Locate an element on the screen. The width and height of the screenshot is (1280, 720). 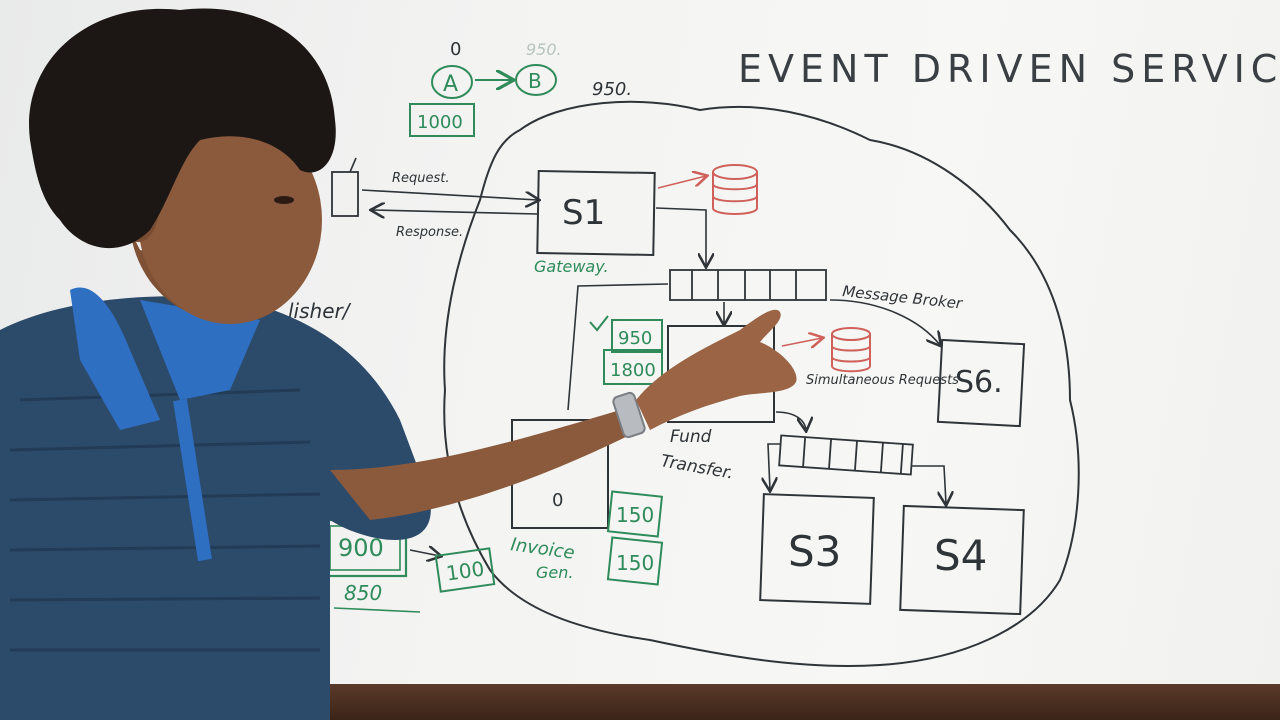
node-a-label: A is located at coordinates (450, 84).